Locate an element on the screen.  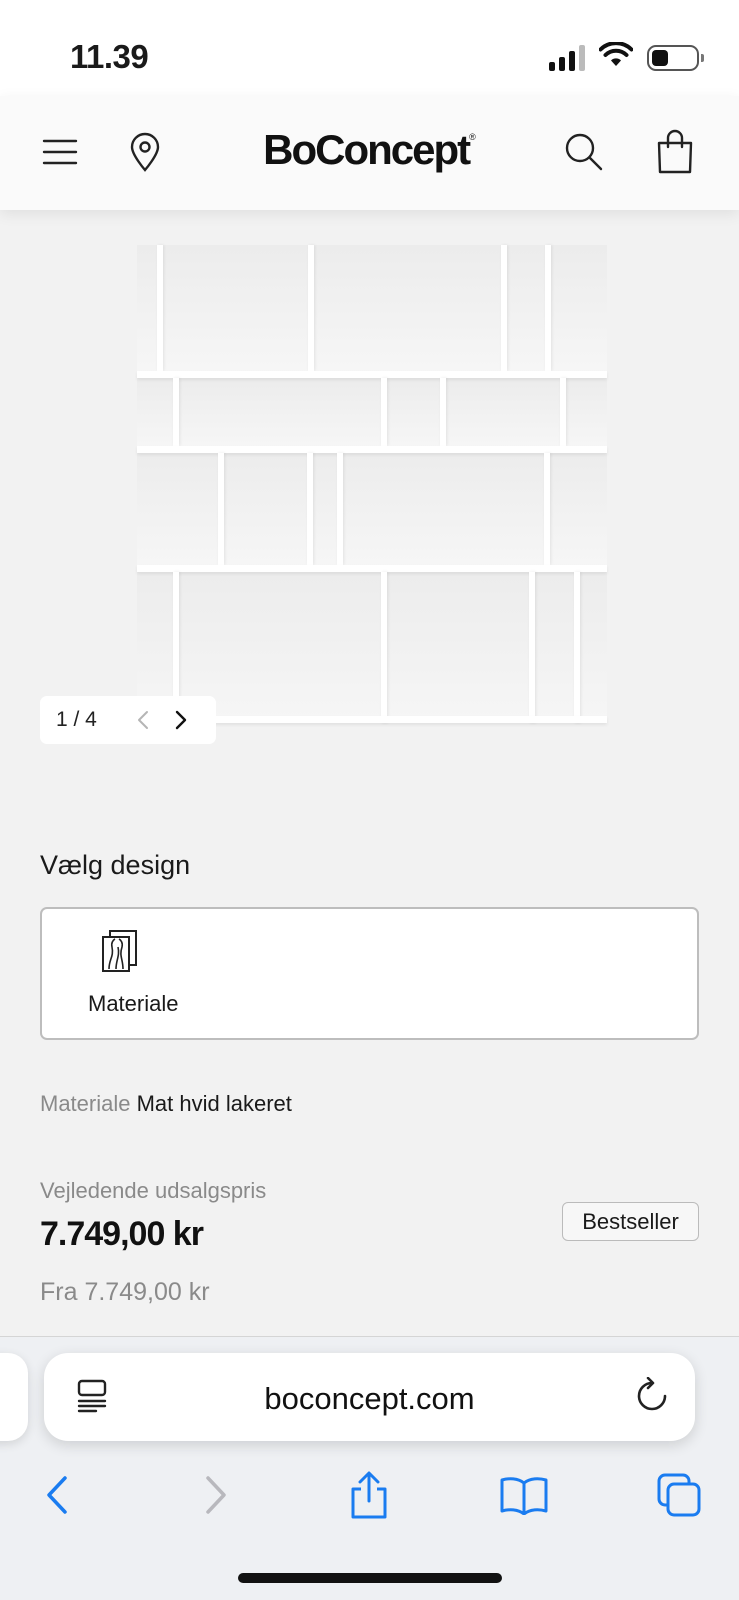
material-key: Materiale is located at coordinates (85, 1103).